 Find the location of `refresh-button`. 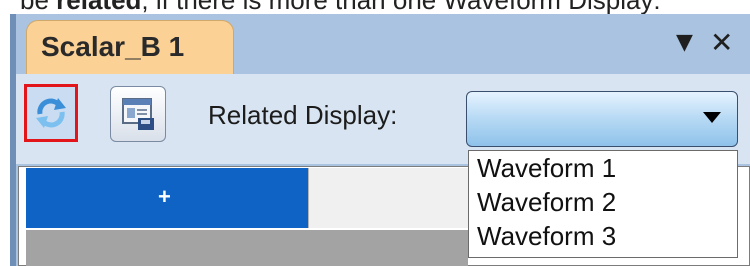

refresh-button is located at coordinates (51, 113).